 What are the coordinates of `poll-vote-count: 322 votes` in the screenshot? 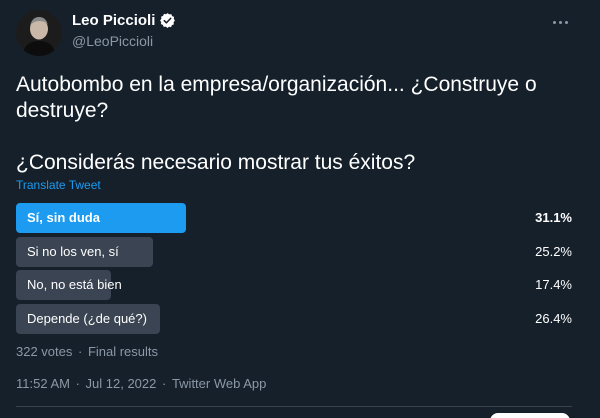 It's located at (44, 351).